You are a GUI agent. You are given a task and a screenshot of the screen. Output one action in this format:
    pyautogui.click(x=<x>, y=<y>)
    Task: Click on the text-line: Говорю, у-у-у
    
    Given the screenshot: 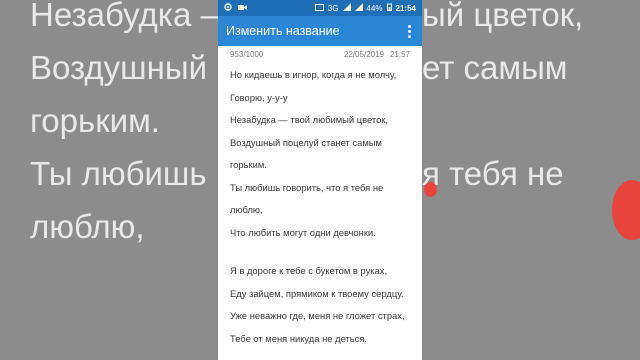 What is the action you would take?
    pyautogui.click(x=259, y=97)
    